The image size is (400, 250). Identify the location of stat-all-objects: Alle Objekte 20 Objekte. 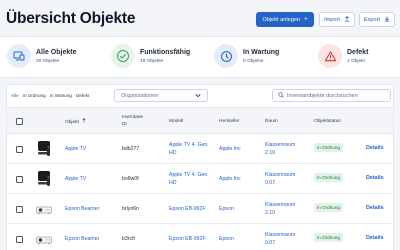
(41, 56).